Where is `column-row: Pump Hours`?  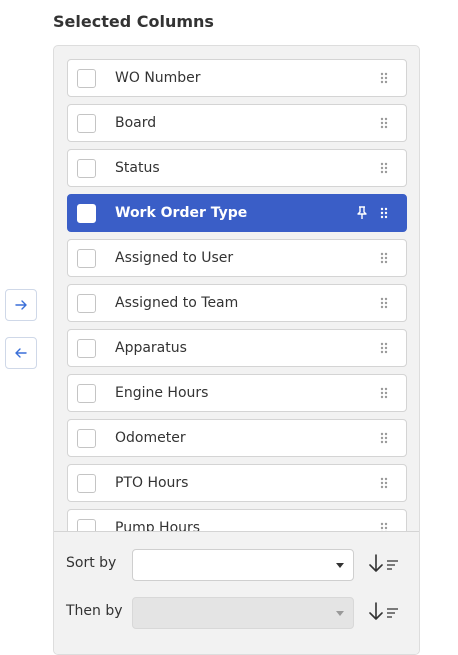
column-row: Pump Hours is located at coordinates (237, 520).